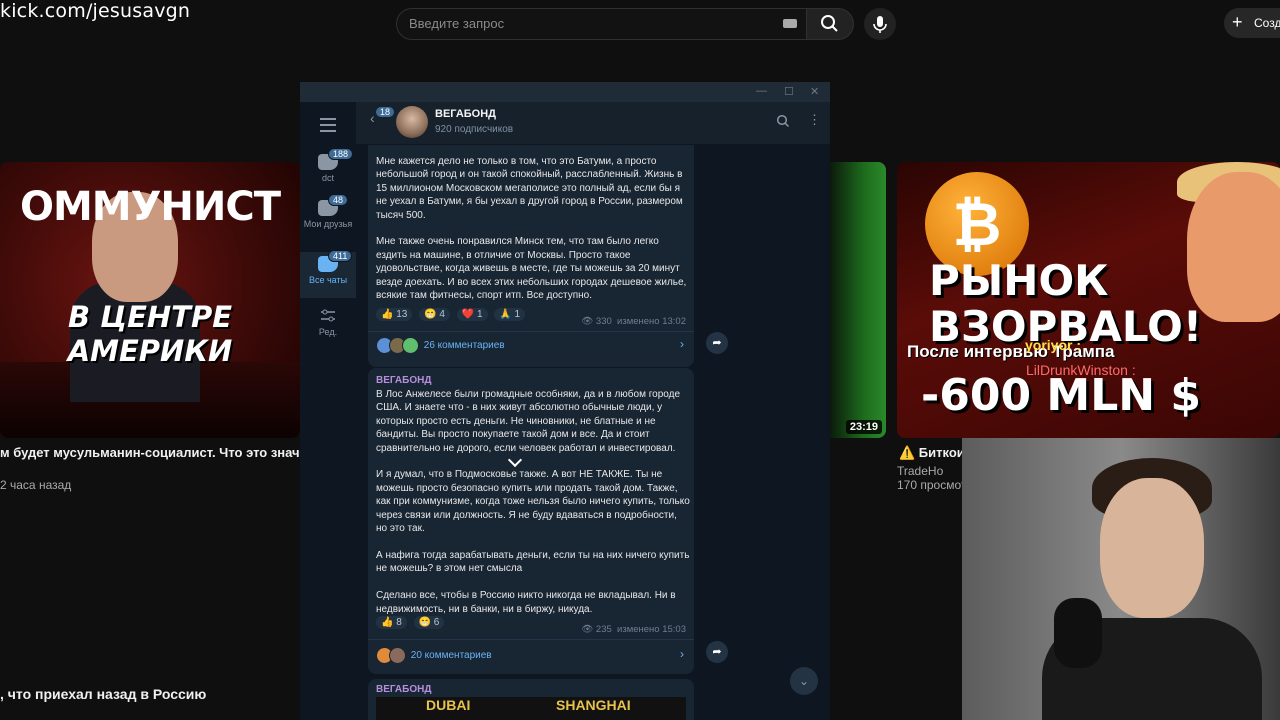 Image resolution: width=1280 pixels, height=720 pixels. Describe the element at coordinates (565, 92) in the screenshot. I see `window-titlebar: — ☐ ✕` at that location.